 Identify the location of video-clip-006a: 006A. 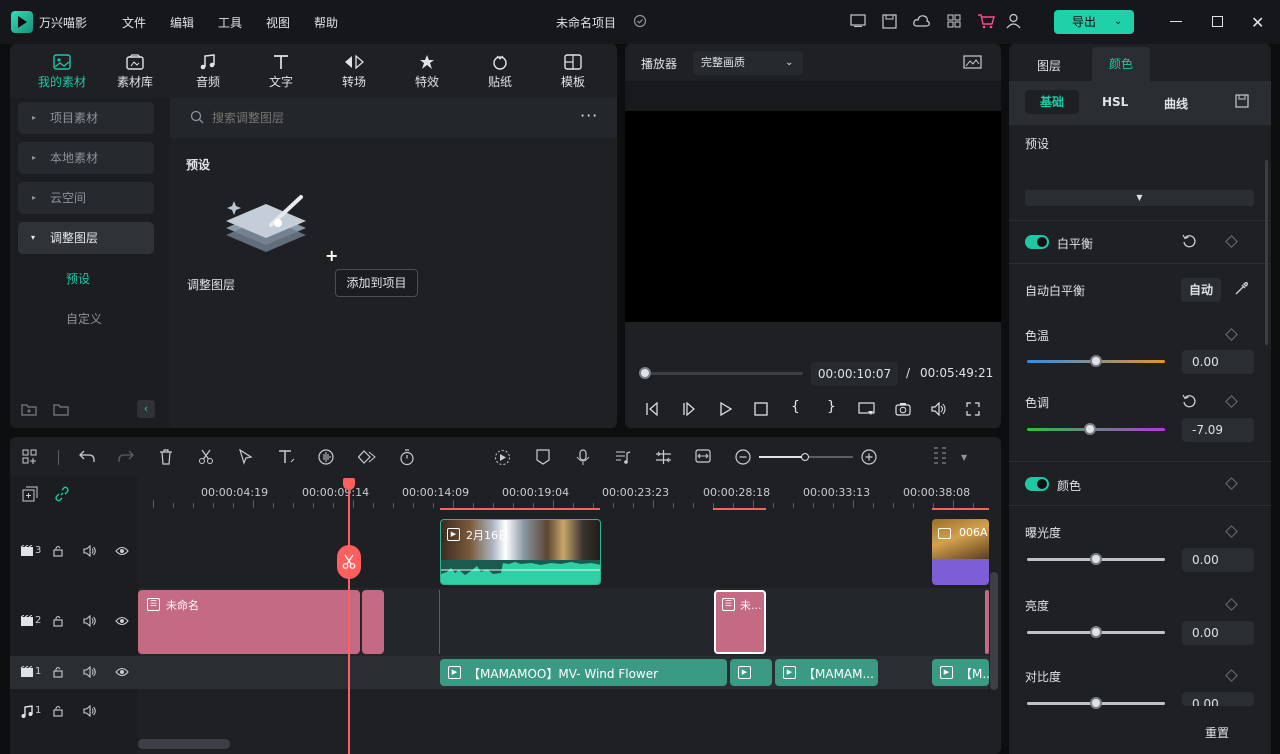
(960, 552).